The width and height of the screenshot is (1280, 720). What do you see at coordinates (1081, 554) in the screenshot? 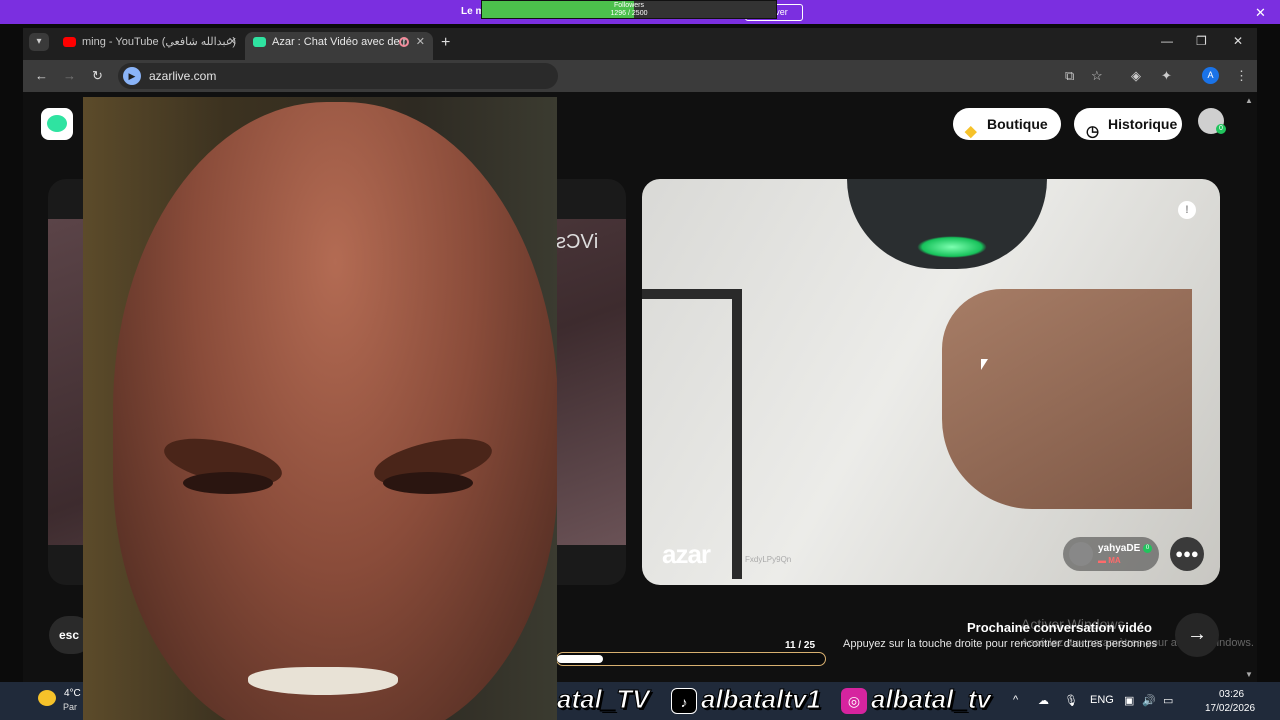
I see `peer-avatar` at bounding box center [1081, 554].